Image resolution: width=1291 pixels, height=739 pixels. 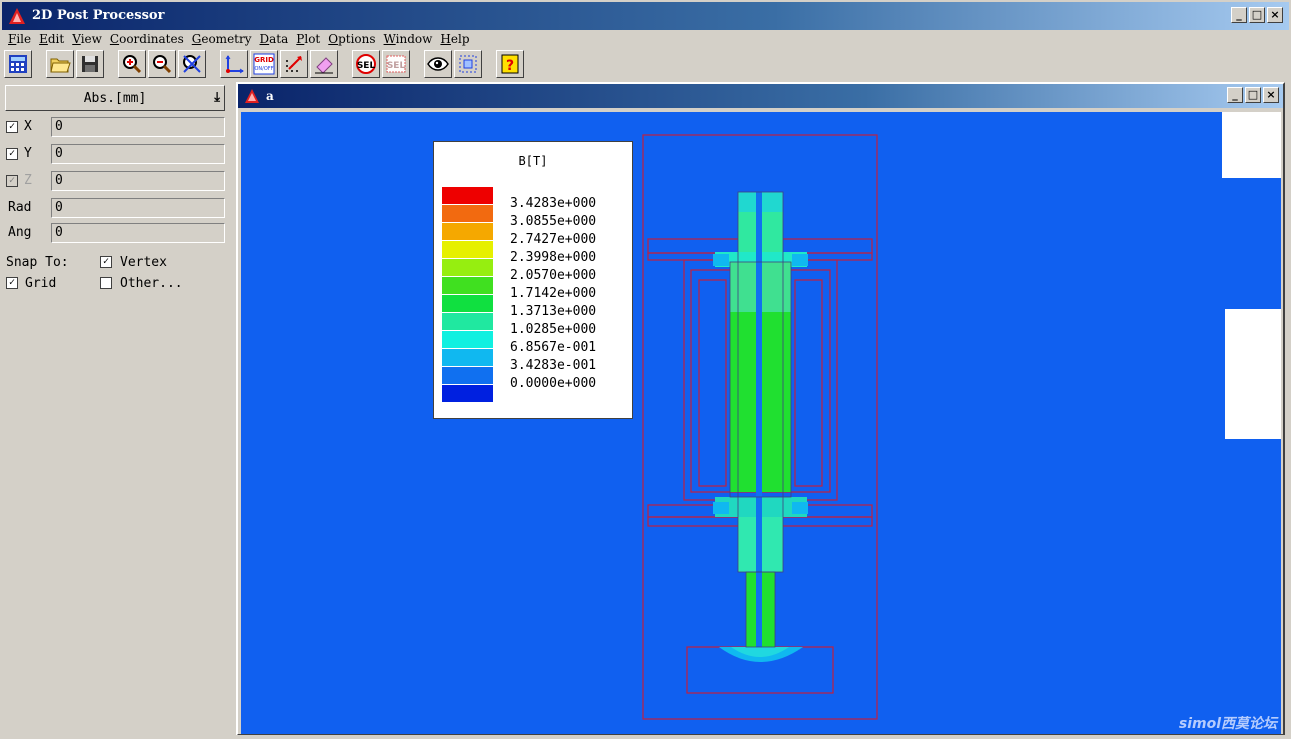 I want to click on z-input: 0, so click(x=138, y=181).